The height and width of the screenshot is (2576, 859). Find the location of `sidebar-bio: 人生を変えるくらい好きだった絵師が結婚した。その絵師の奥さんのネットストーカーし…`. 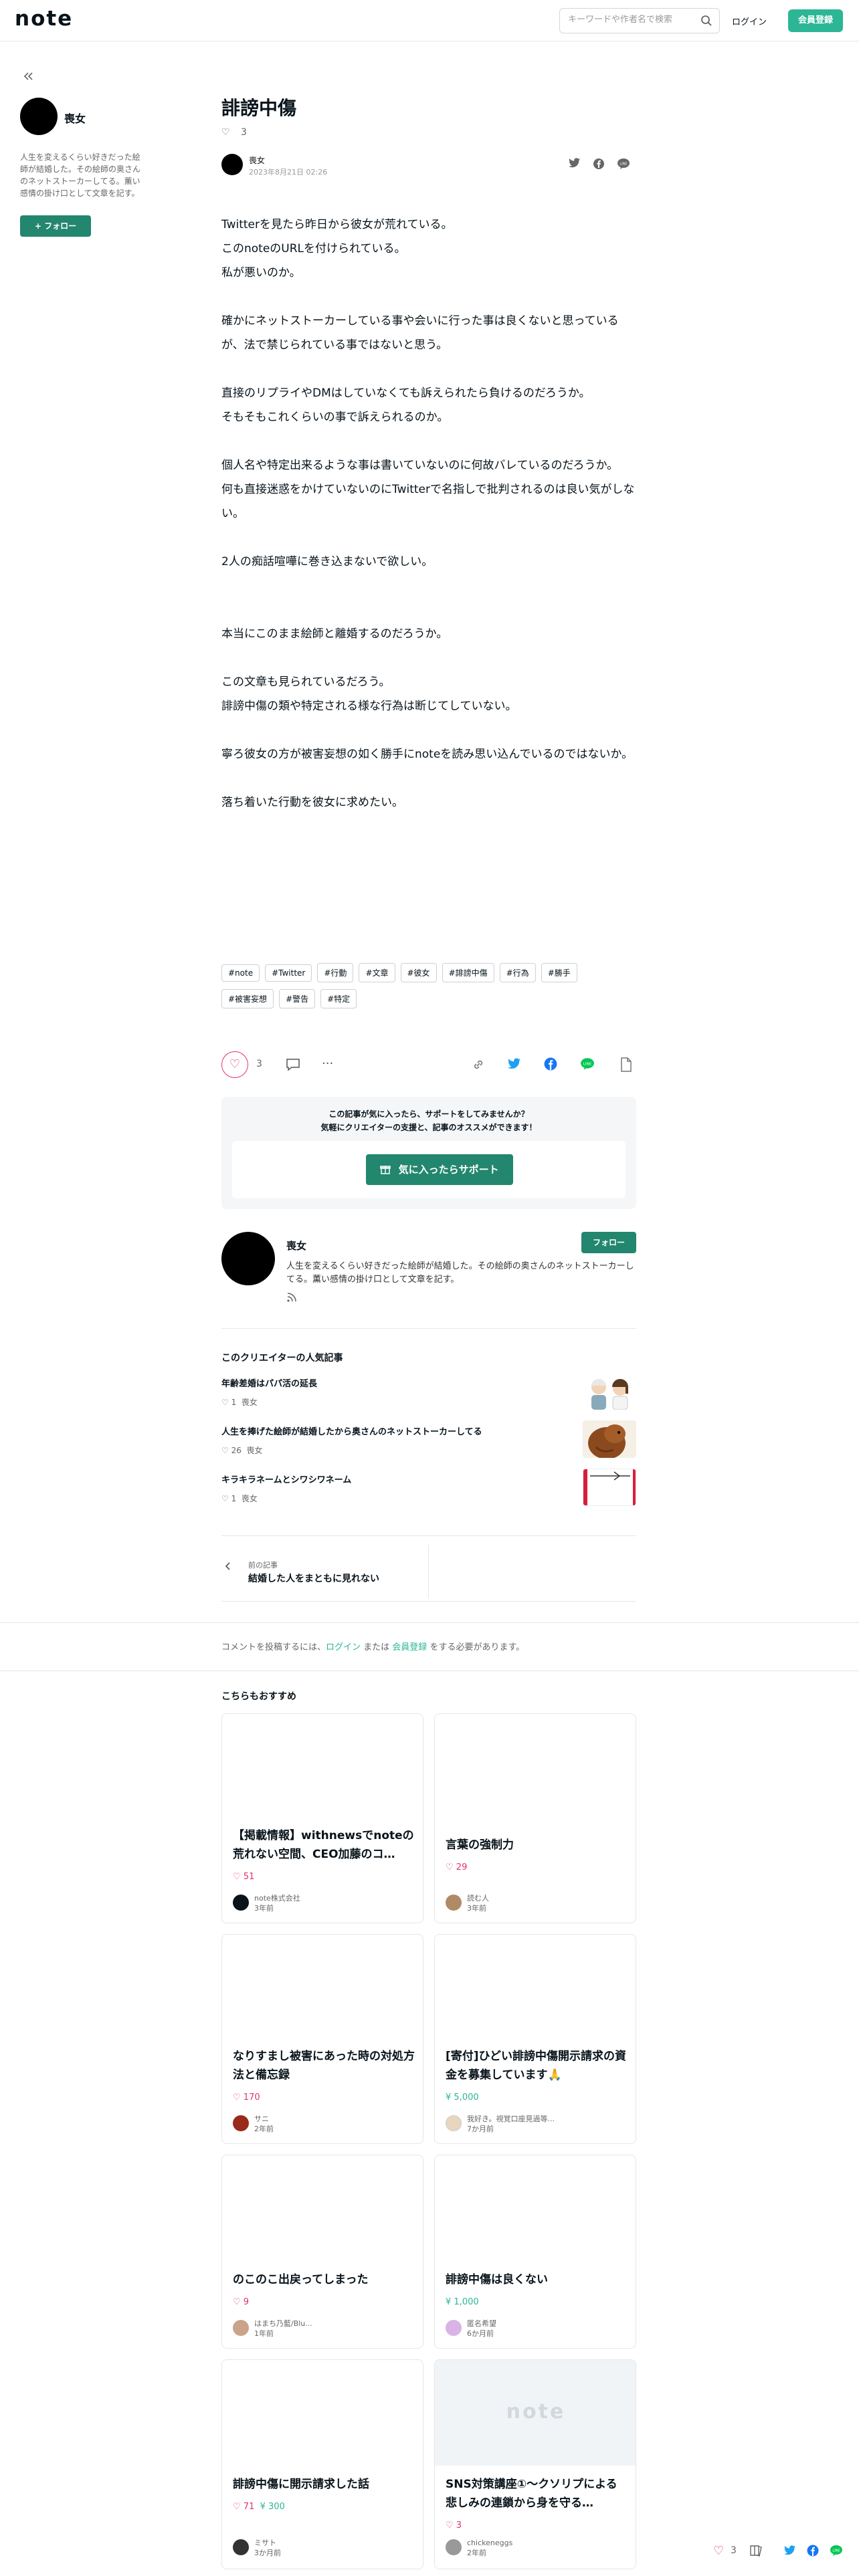

sidebar-bio: 人生を変えるくらい好きだった絵師が結婚した。その絵師の奥さんのネットストーカーし… is located at coordinates (80, 175).